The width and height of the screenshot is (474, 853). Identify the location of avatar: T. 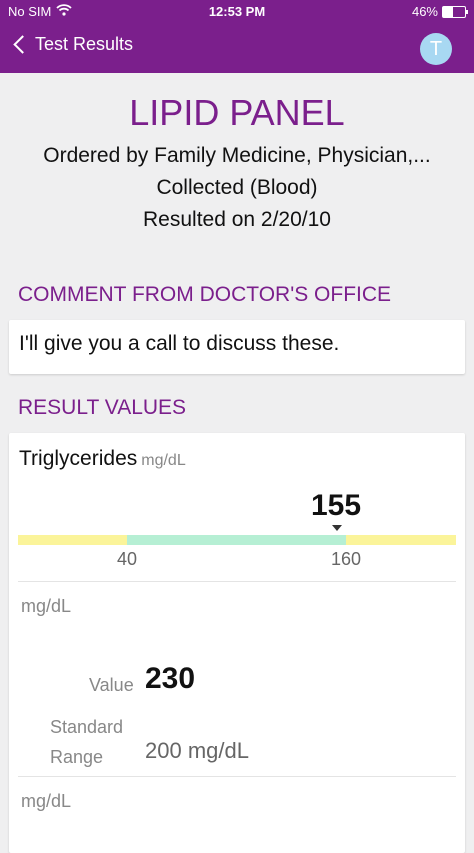
(436, 49).